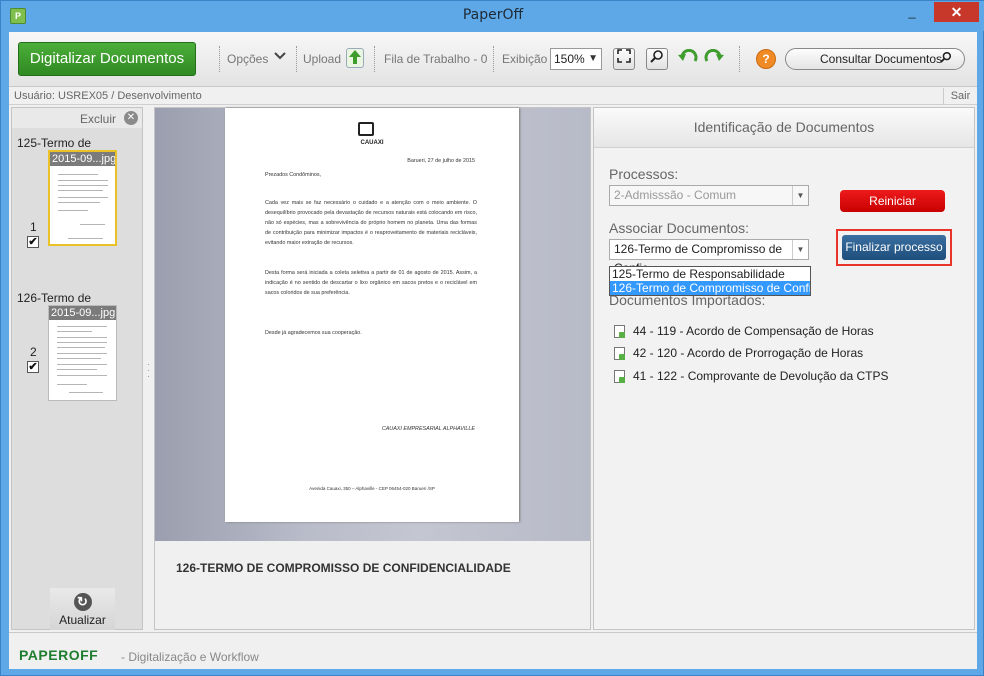 Image resolution: width=984 pixels, height=676 pixels. What do you see at coordinates (33, 227) in the screenshot?
I see `thumb-number-1: 1` at bounding box center [33, 227].